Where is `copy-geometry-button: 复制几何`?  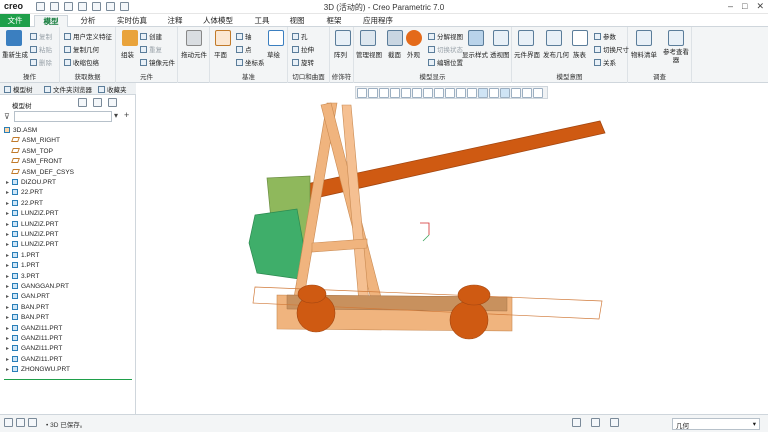
copy-geometry-button: 复制几何 is located at coordinates (81, 49).